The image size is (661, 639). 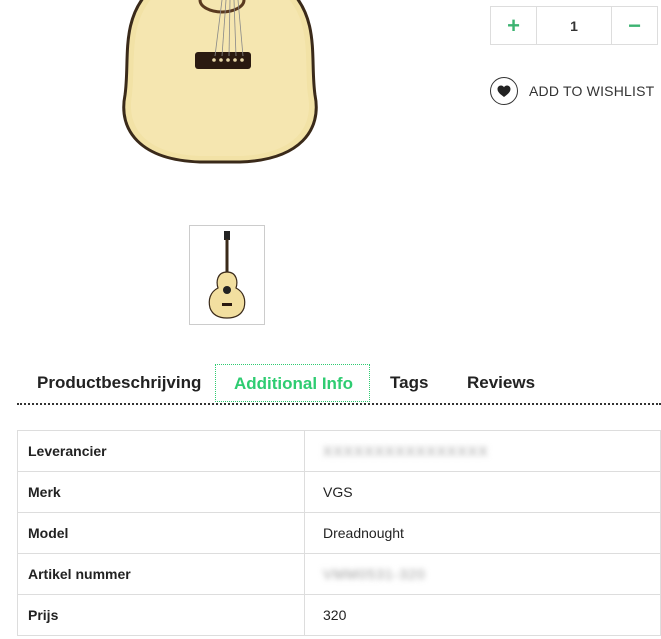 I want to click on table-row: Prijs 320, so click(x=339, y=615).